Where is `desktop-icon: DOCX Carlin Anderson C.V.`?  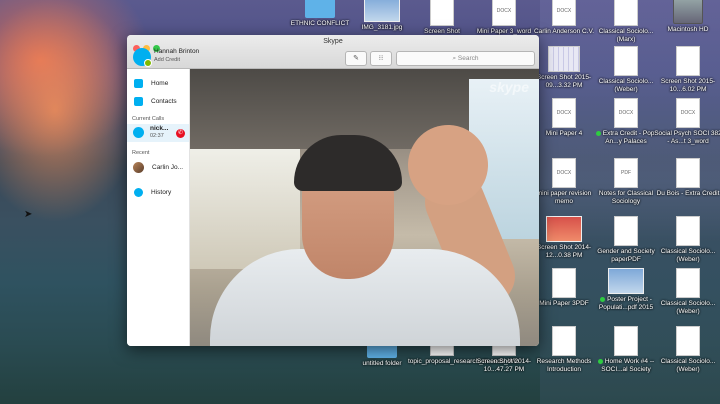 desktop-icon: DOCX Carlin Anderson C.V. is located at coordinates (564, 18).